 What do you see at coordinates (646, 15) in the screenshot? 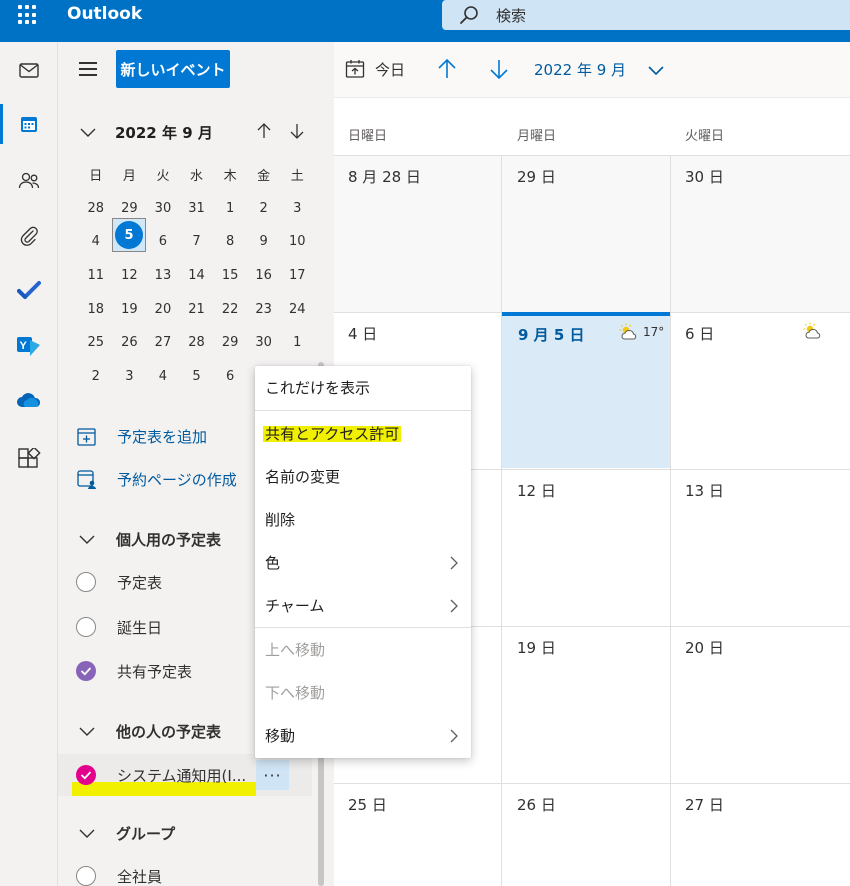
I see `search-box: 検索` at bounding box center [646, 15].